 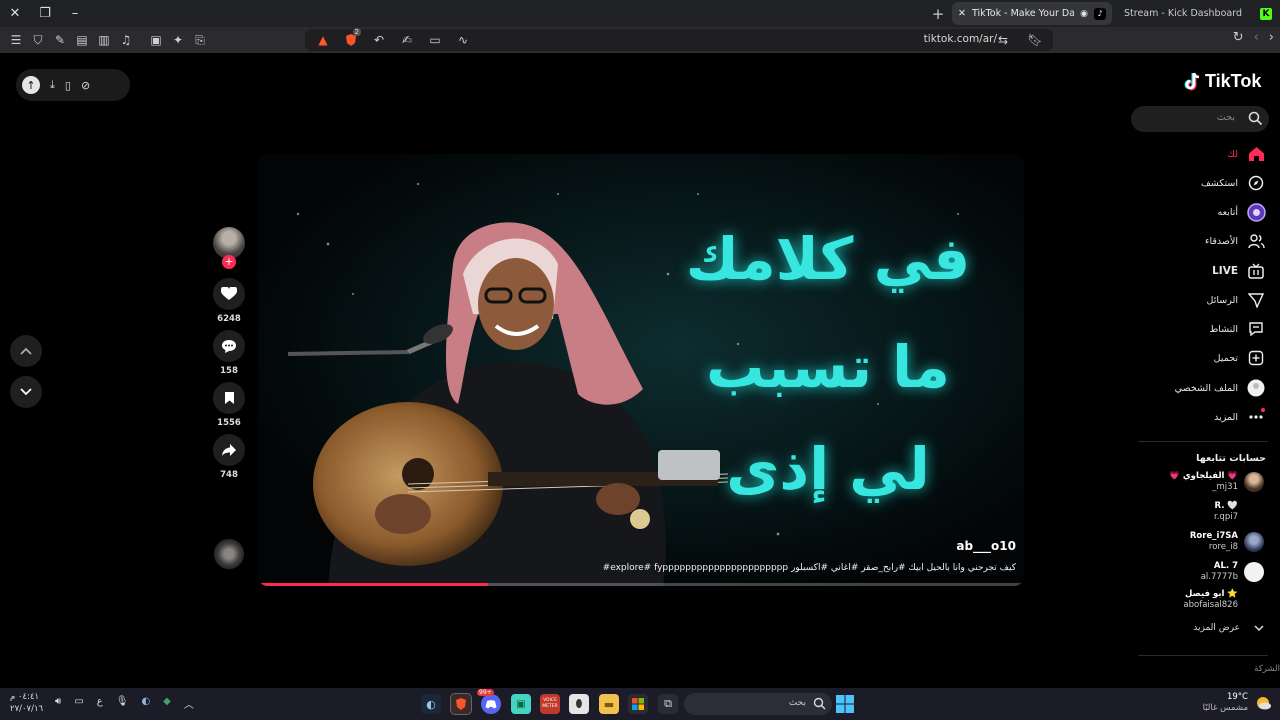 What do you see at coordinates (16, 40) in the screenshot?
I see `menu-icon: ☰` at bounding box center [16, 40].